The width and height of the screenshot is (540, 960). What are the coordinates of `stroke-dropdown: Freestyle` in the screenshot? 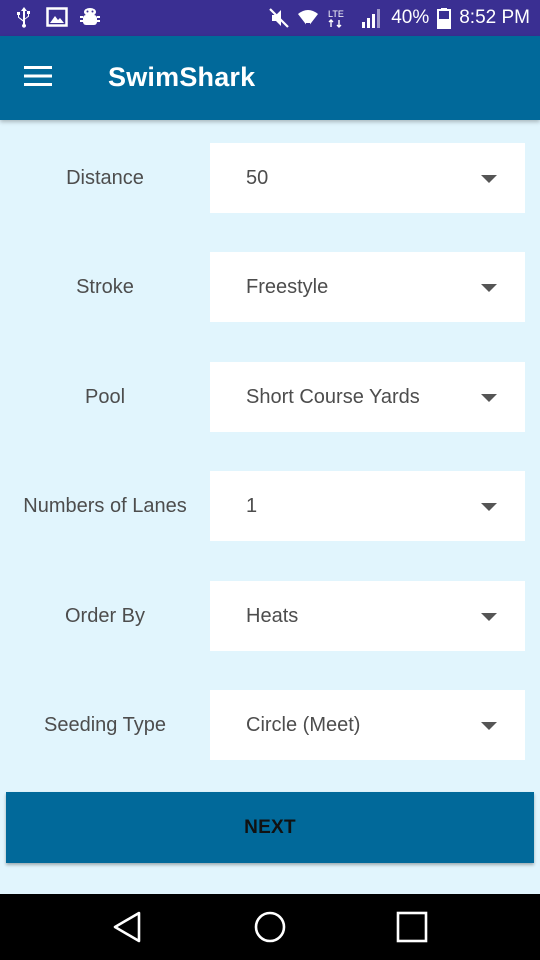 It's located at (367, 287).